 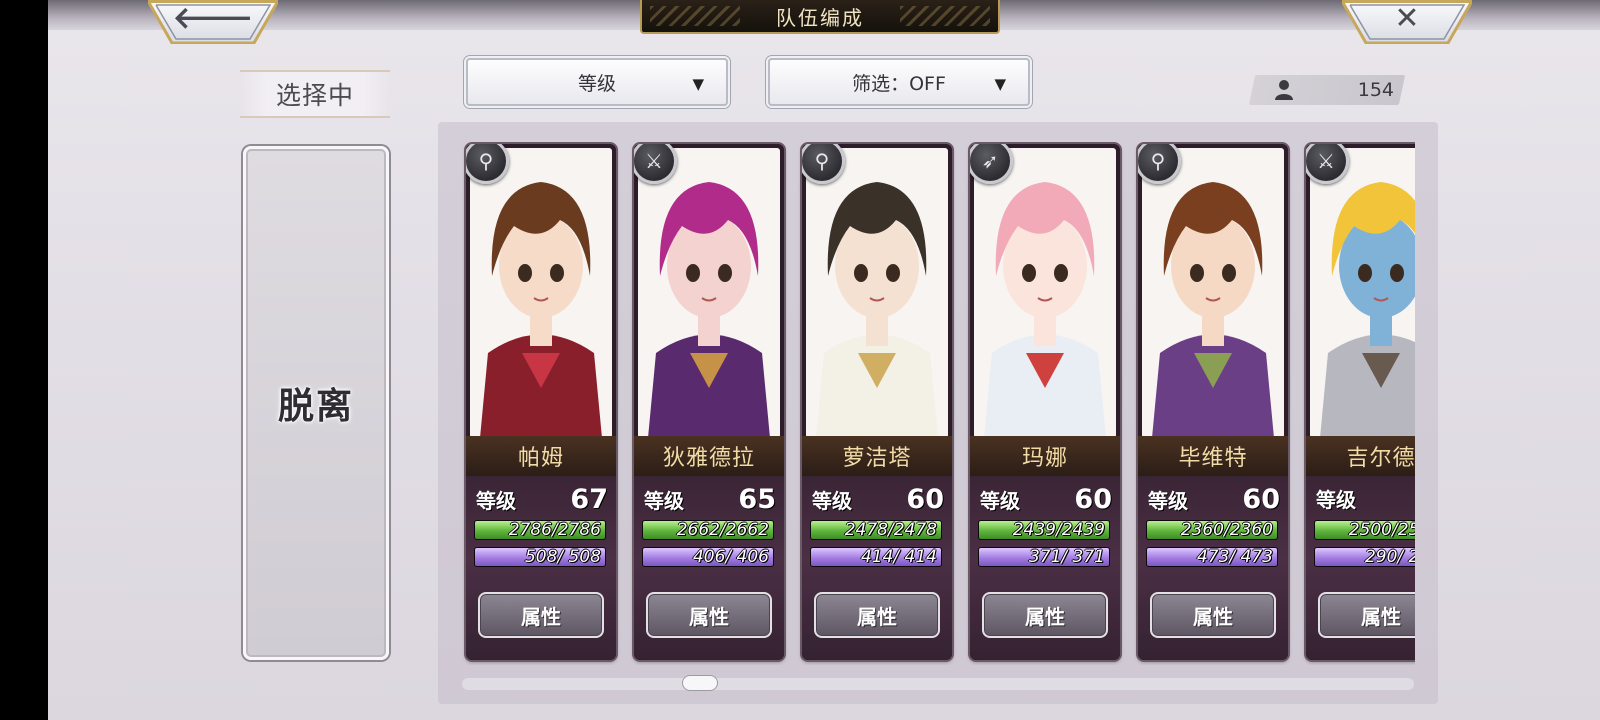 What do you see at coordinates (877, 568) in the screenshot?
I see `character-stats: 等级 60 2478/2478 414/ 414 属性` at bounding box center [877, 568].